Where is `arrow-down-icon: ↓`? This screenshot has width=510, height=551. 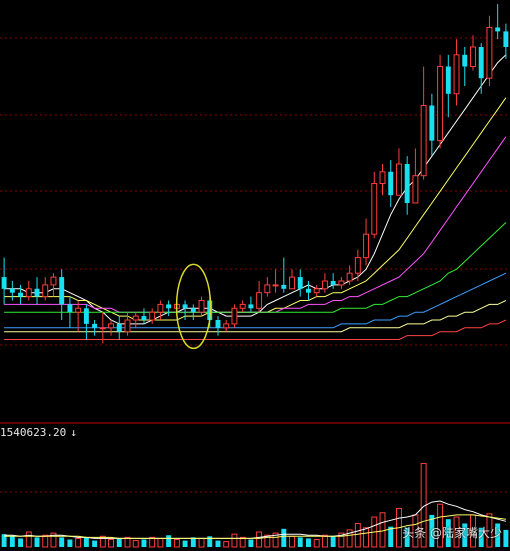
arrow-down-icon: ↓ is located at coordinates (73, 432).